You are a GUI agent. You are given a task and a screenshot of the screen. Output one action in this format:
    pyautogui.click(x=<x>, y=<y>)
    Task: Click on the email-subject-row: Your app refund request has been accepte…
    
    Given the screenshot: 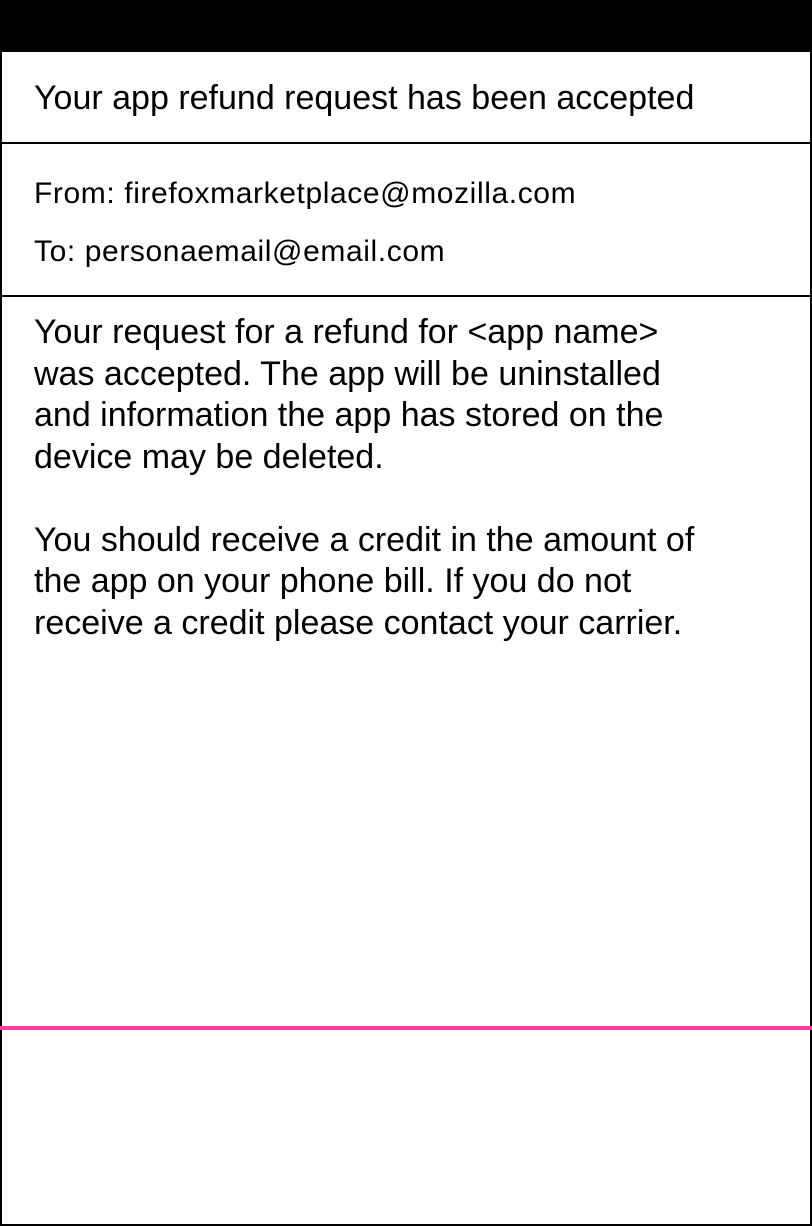 What is the action you would take?
    pyautogui.click(x=406, y=98)
    